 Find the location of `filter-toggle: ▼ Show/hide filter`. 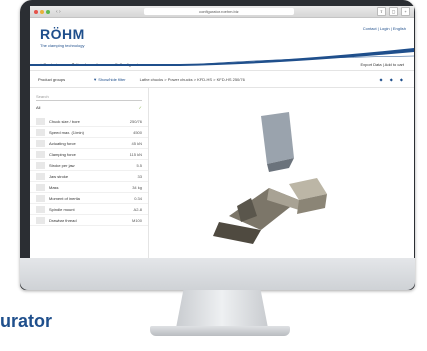

filter-toggle: ▼ Show/hide filter is located at coordinates (109, 79).